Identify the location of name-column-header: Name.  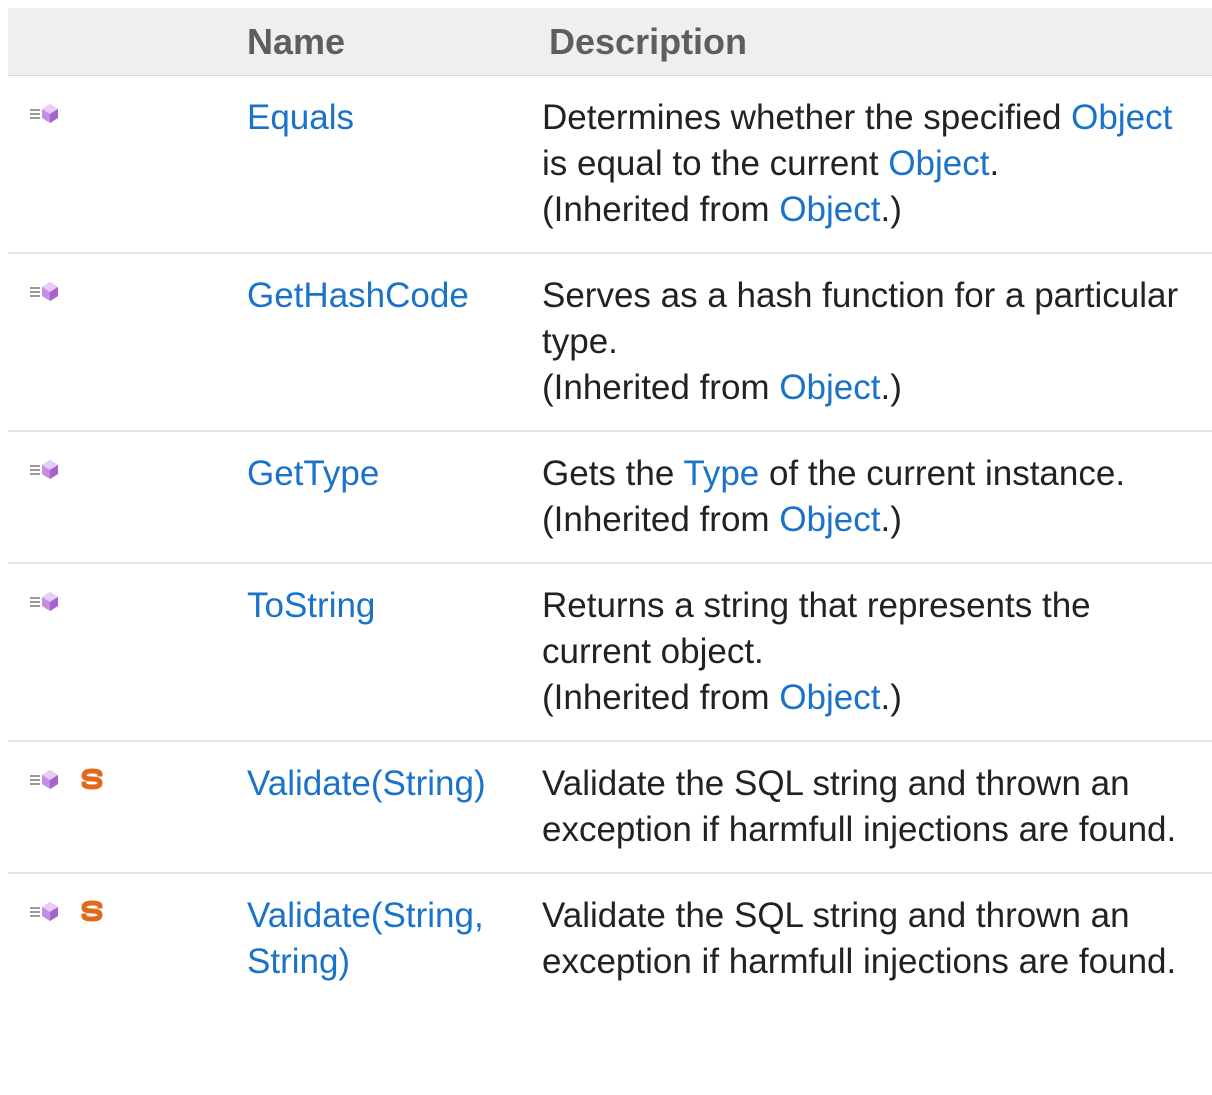
(389, 42).